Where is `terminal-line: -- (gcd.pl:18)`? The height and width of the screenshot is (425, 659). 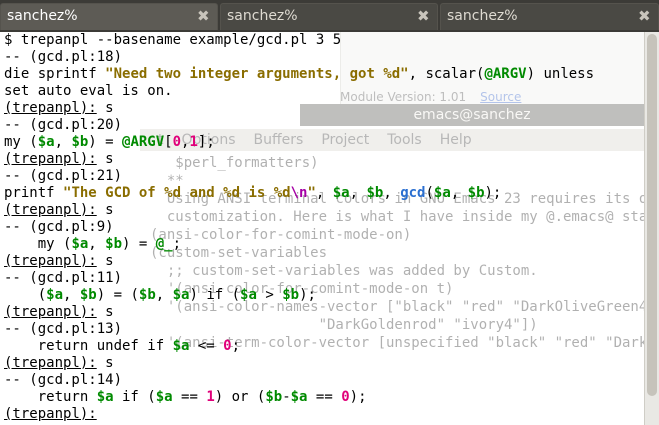
terminal-line: -- (gcd.pl:18) is located at coordinates (299, 57).